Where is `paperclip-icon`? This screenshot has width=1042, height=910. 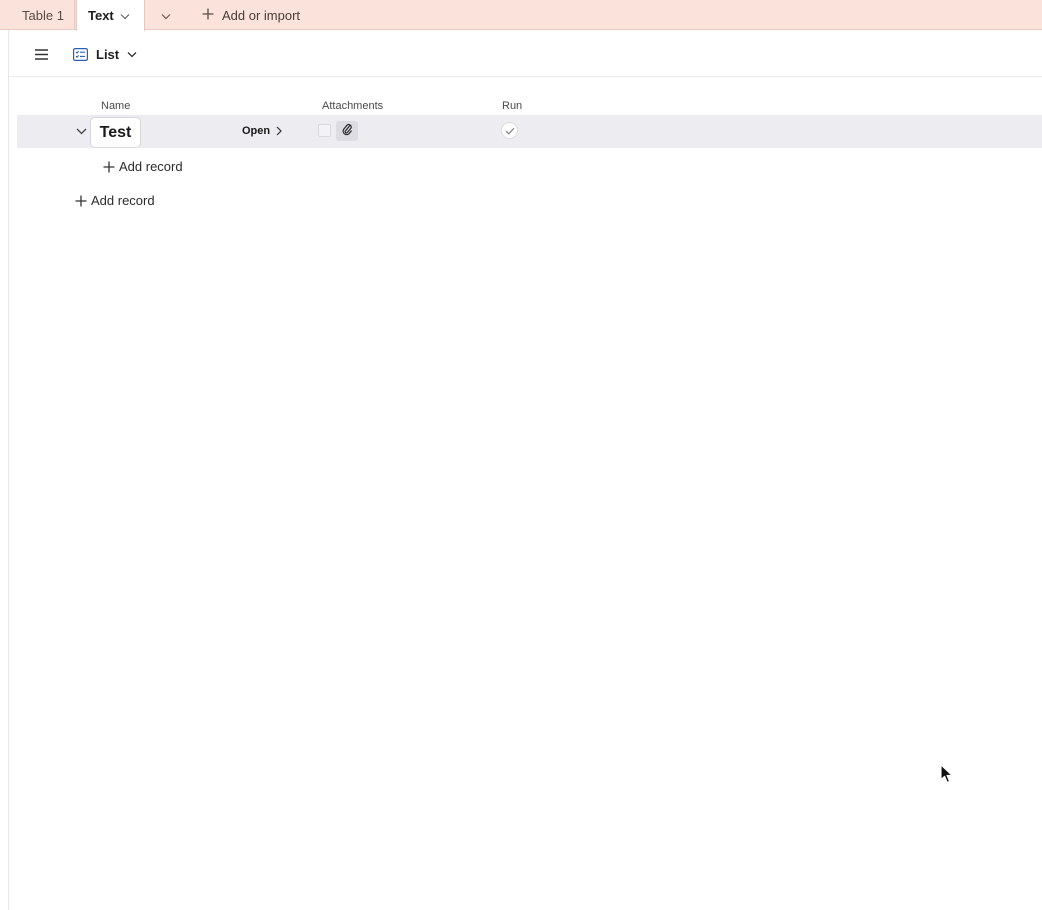
paperclip-icon is located at coordinates (347, 131).